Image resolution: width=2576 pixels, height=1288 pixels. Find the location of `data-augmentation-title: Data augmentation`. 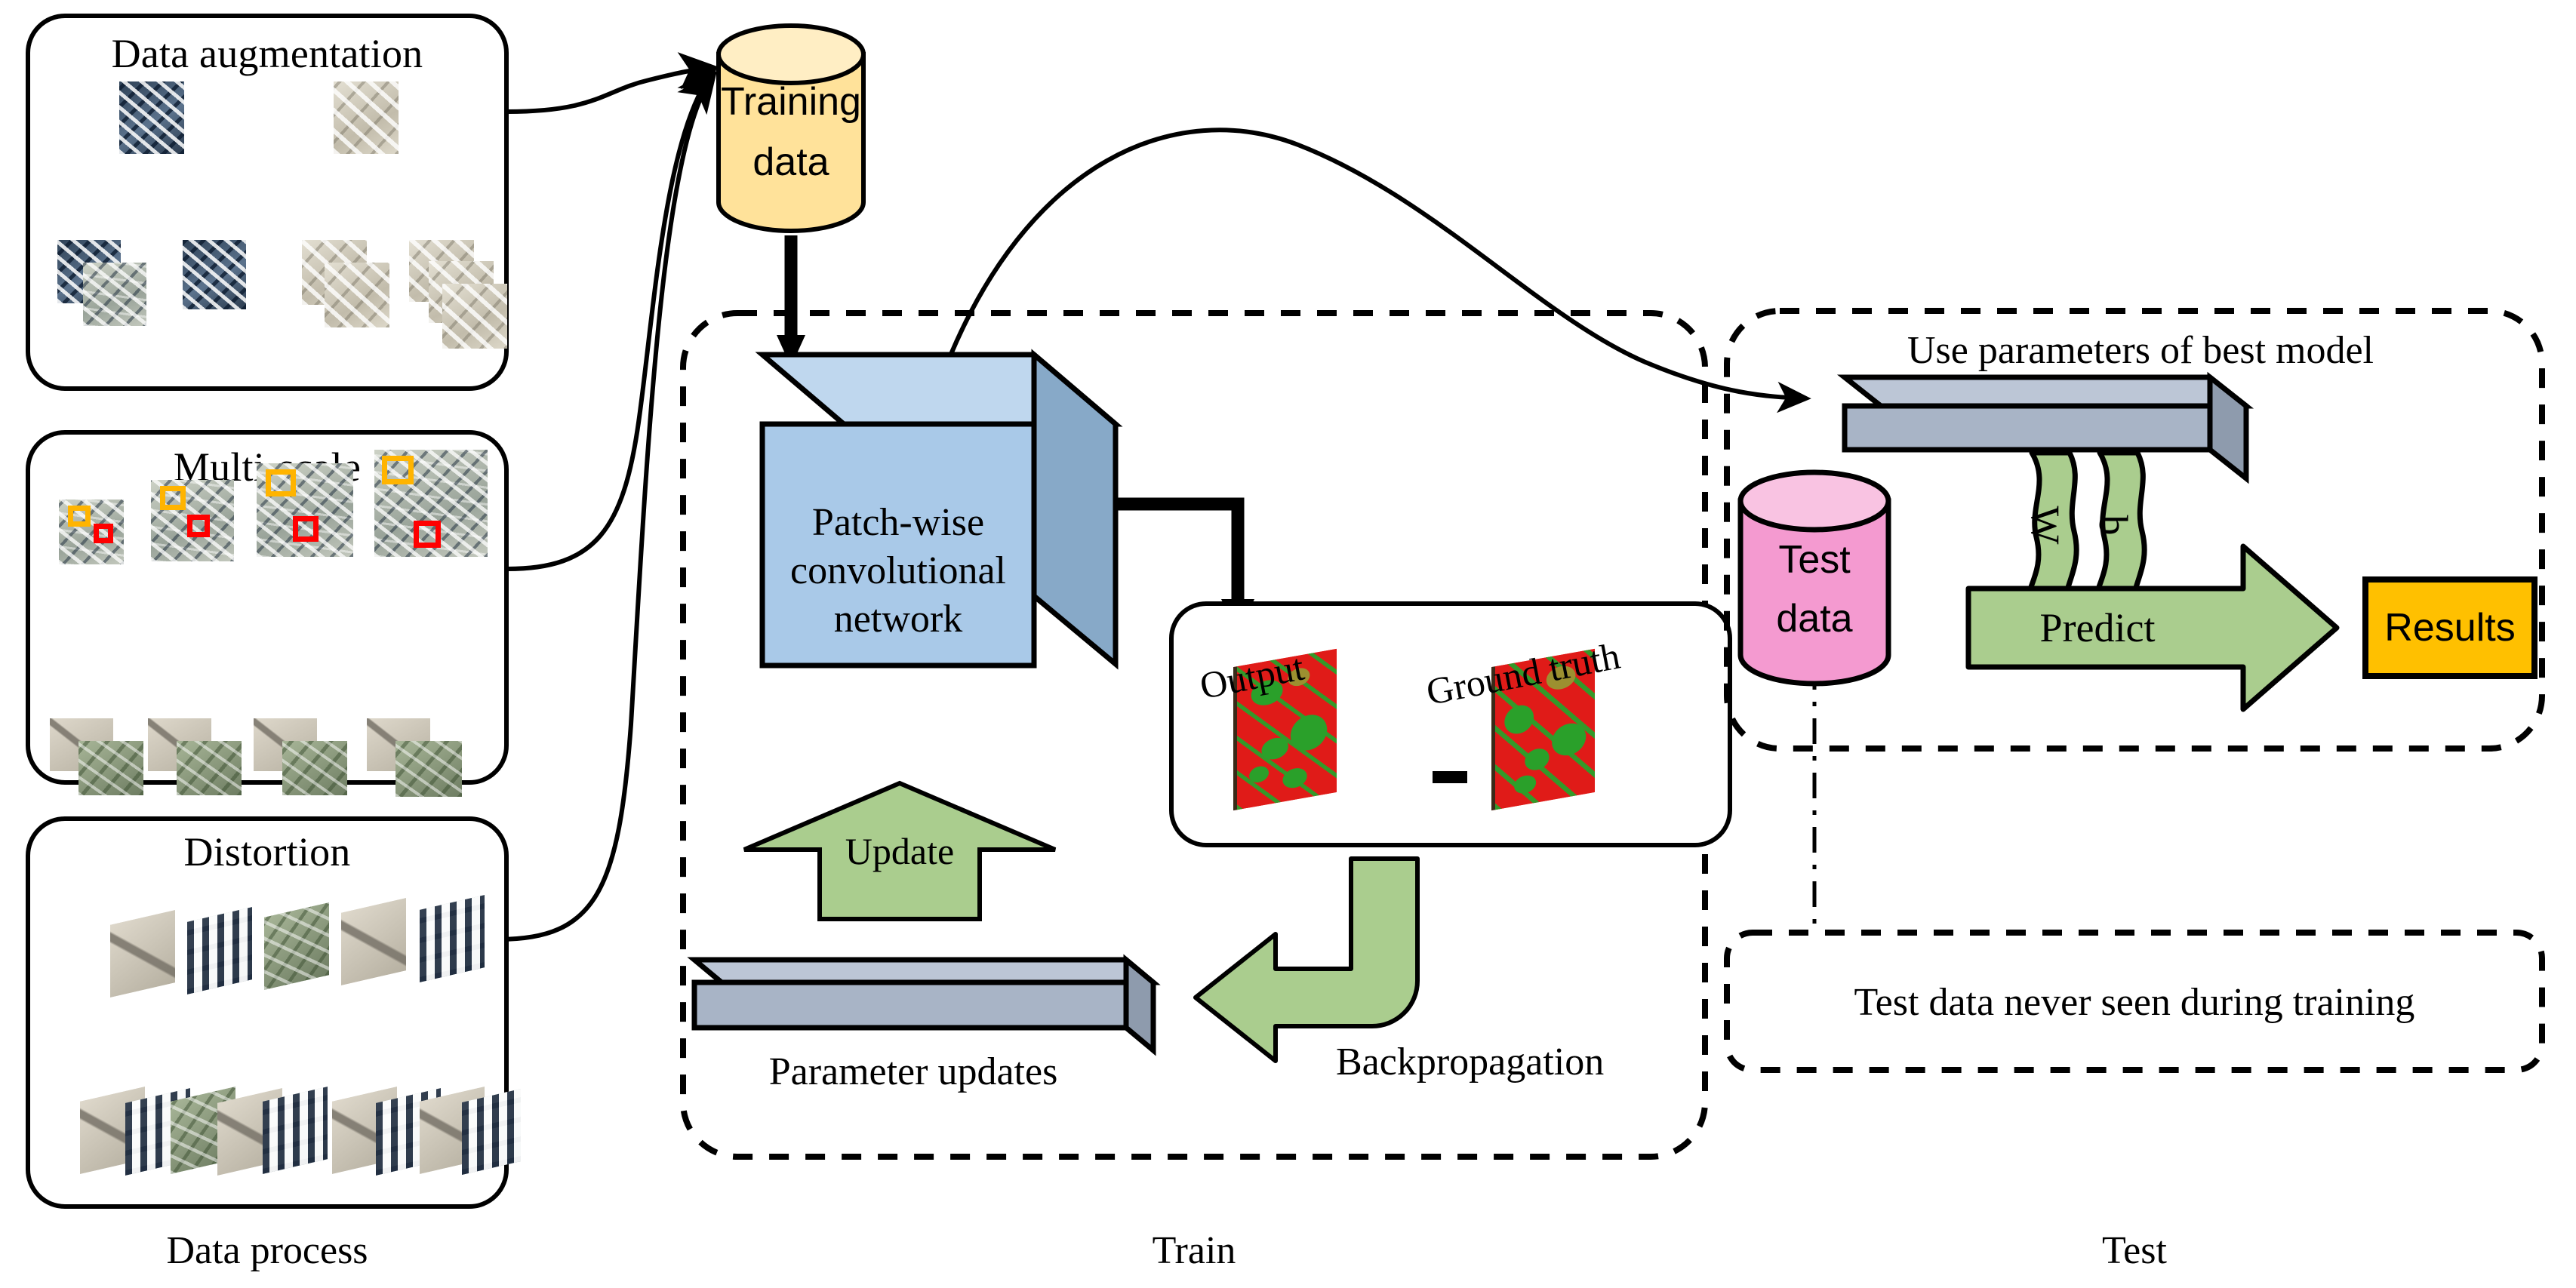

data-augmentation-title: Data augmentation is located at coordinates (267, 53).